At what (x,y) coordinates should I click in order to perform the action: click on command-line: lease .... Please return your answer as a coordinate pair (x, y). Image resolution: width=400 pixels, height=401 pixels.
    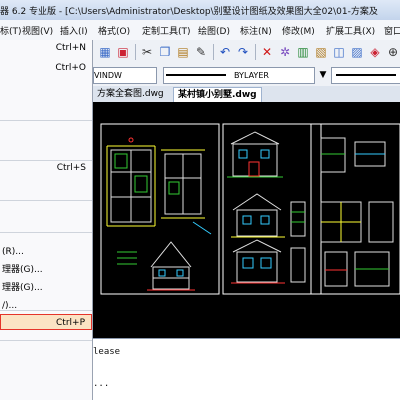
    Looking at the image, I should click on (246, 369).